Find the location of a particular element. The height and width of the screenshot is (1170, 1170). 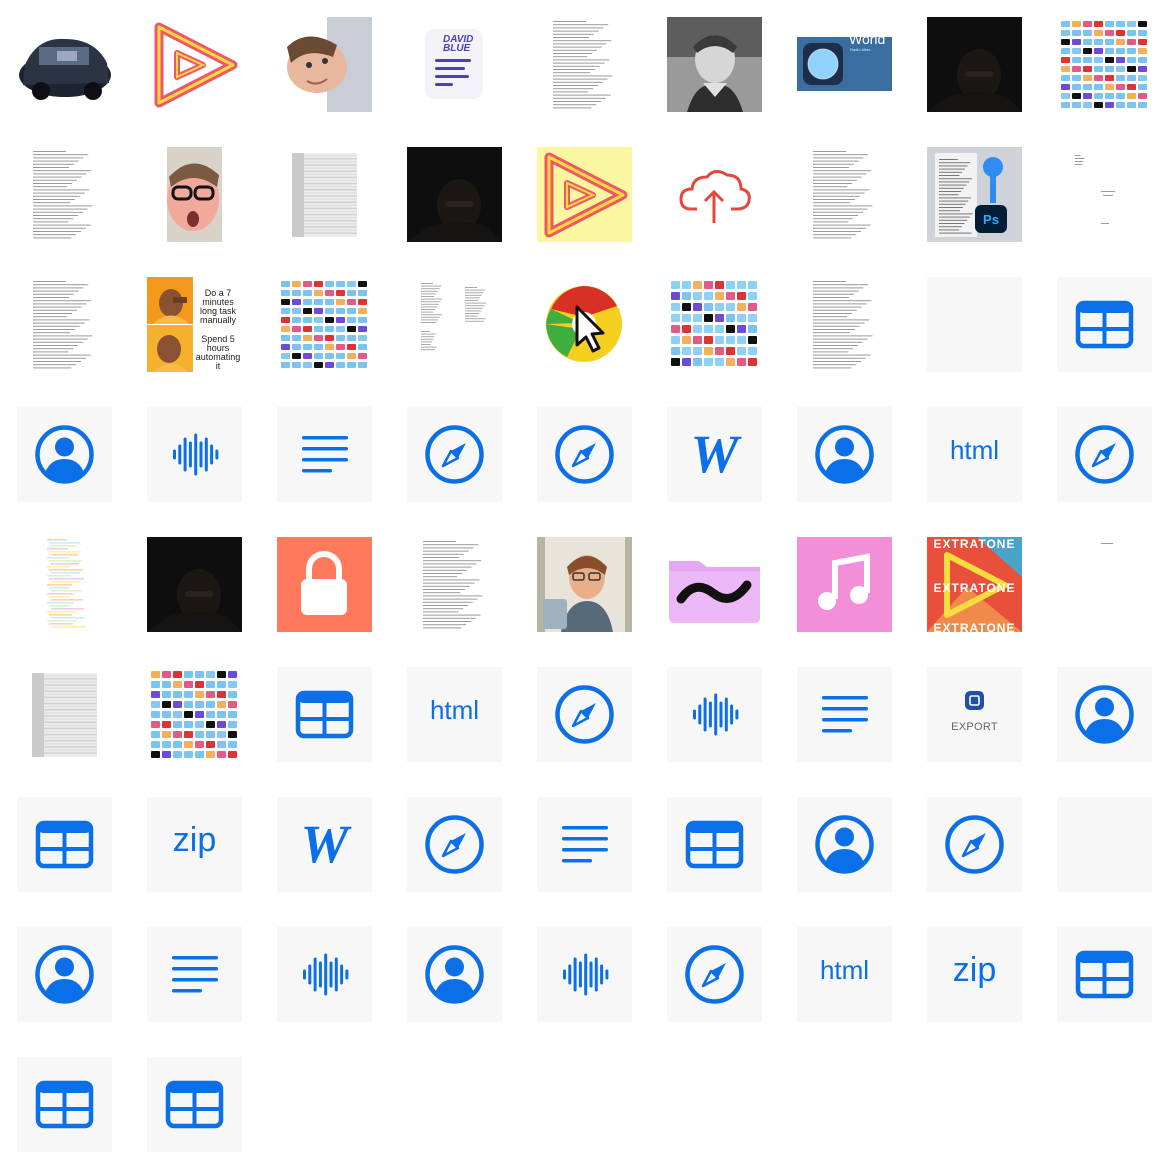

photo-glasses-face-tile is located at coordinates (194, 194).